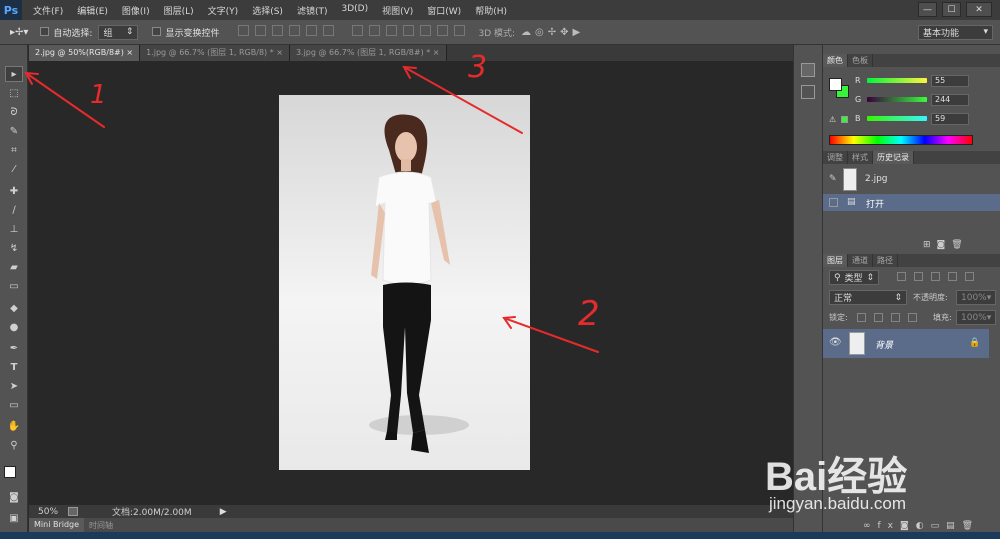  What do you see at coordinates (885, 260) in the screenshot?
I see `paths-tab: 路径` at bounding box center [885, 260].